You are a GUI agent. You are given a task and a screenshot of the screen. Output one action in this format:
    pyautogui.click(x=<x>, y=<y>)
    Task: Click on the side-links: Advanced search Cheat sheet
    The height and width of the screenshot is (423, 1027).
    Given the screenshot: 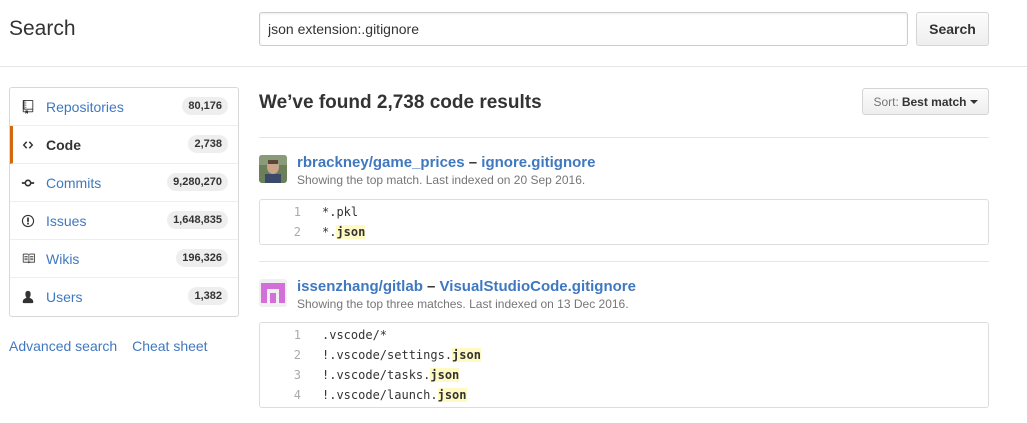 What is the action you would take?
    pyautogui.click(x=114, y=346)
    